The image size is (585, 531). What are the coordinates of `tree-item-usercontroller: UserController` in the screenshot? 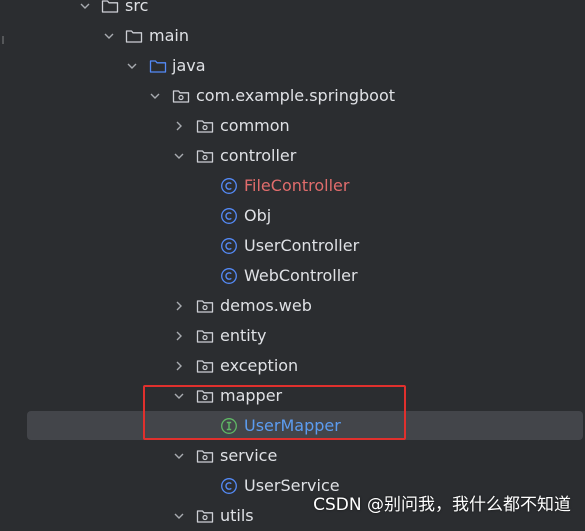 It's located at (292, 246).